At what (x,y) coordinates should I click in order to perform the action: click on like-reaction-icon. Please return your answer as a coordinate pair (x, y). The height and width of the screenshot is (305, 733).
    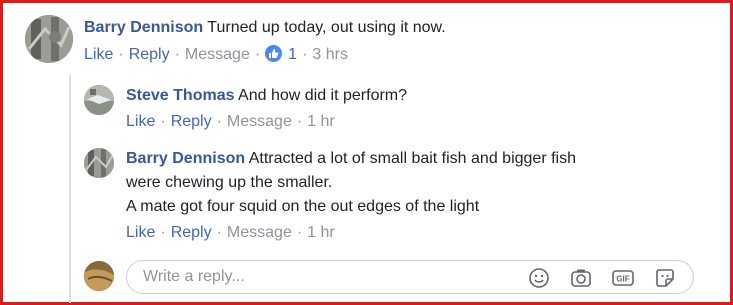
    Looking at the image, I should click on (274, 53).